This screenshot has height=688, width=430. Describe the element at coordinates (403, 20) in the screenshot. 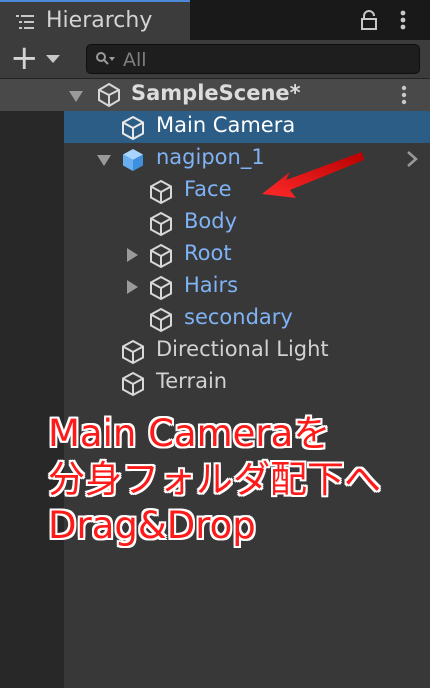

I see `more-options-icon` at that location.